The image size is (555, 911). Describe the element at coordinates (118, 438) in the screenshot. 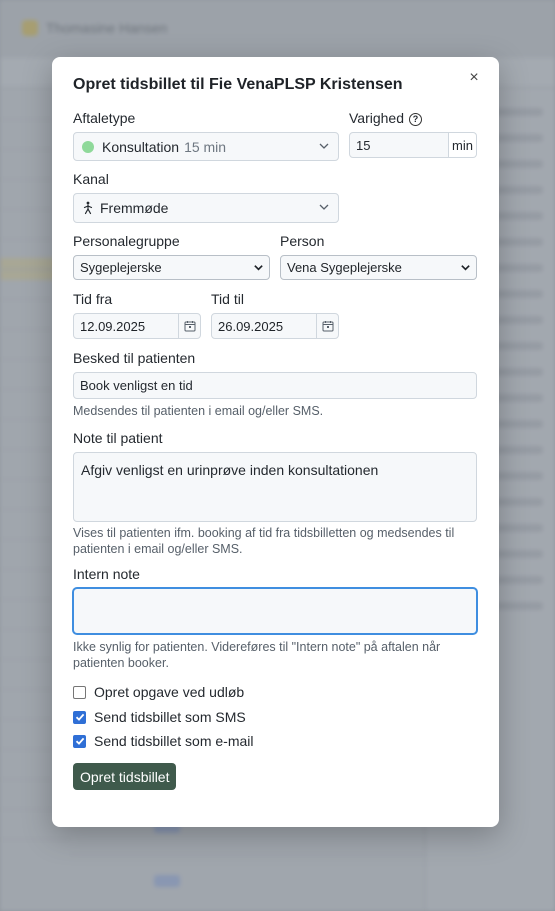

I see `patient-note-label: Note til patient` at that location.